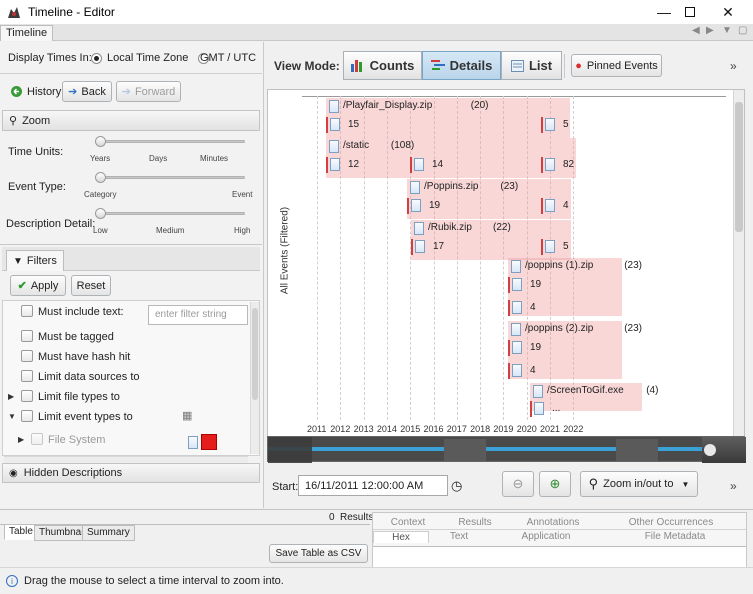  Describe the element at coordinates (506, 449) in the screenshot. I see `range-selector` at that location.